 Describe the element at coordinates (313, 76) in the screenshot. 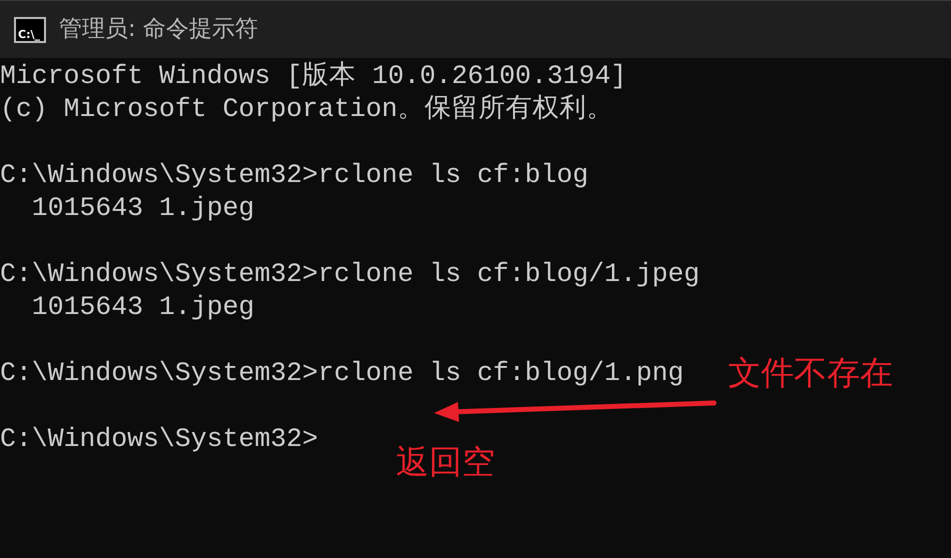

I see `terminal-line: Microsoft Windows [版本 10.0.26100.3194]` at that location.